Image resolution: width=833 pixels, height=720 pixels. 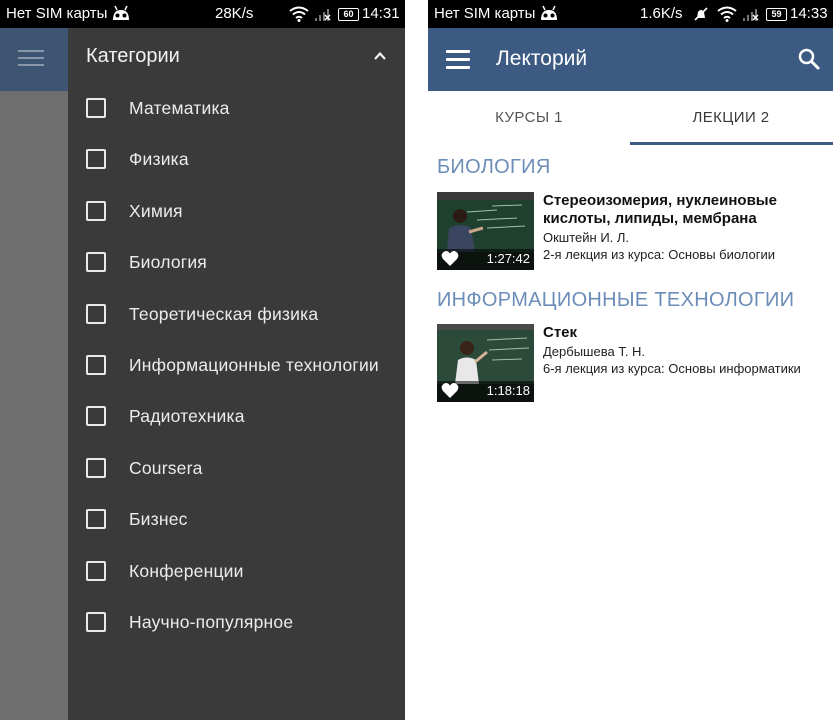 I want to click on app-toolbar-behind-drawer, so click(x=34, y=59).